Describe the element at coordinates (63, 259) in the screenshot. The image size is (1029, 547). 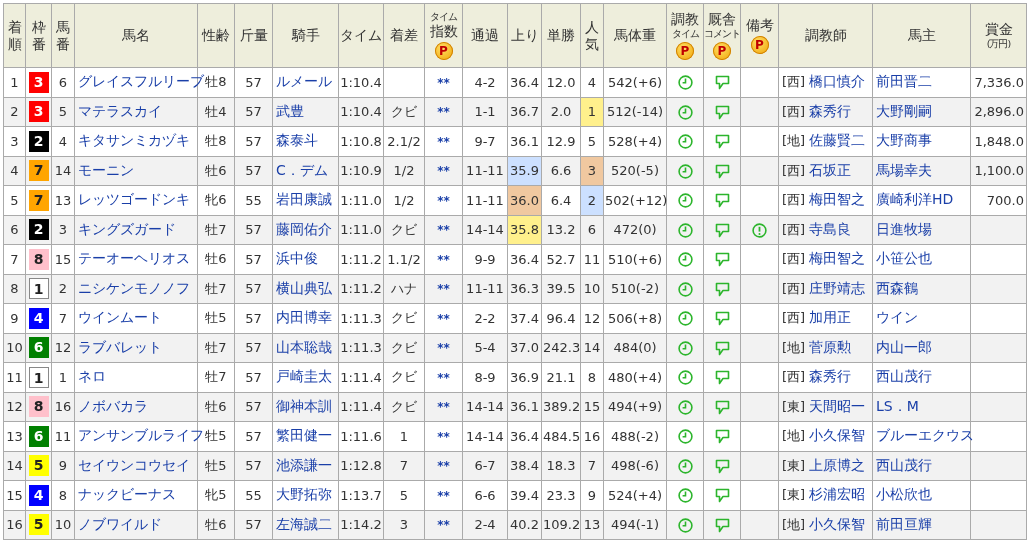
I see `table-cell: 15` at that location.